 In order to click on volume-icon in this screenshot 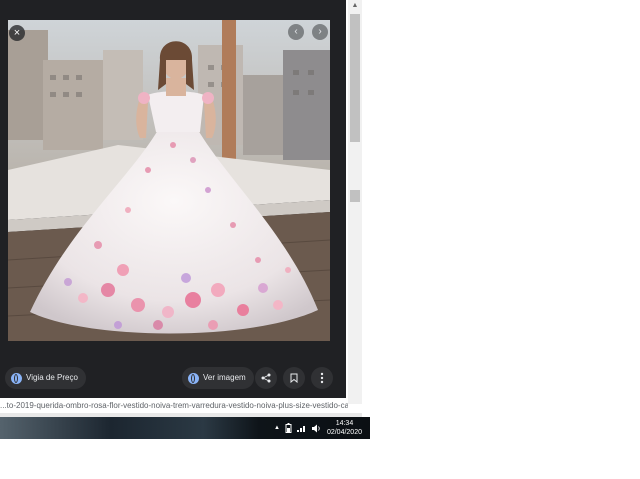, I will do `click(316, 428)`.